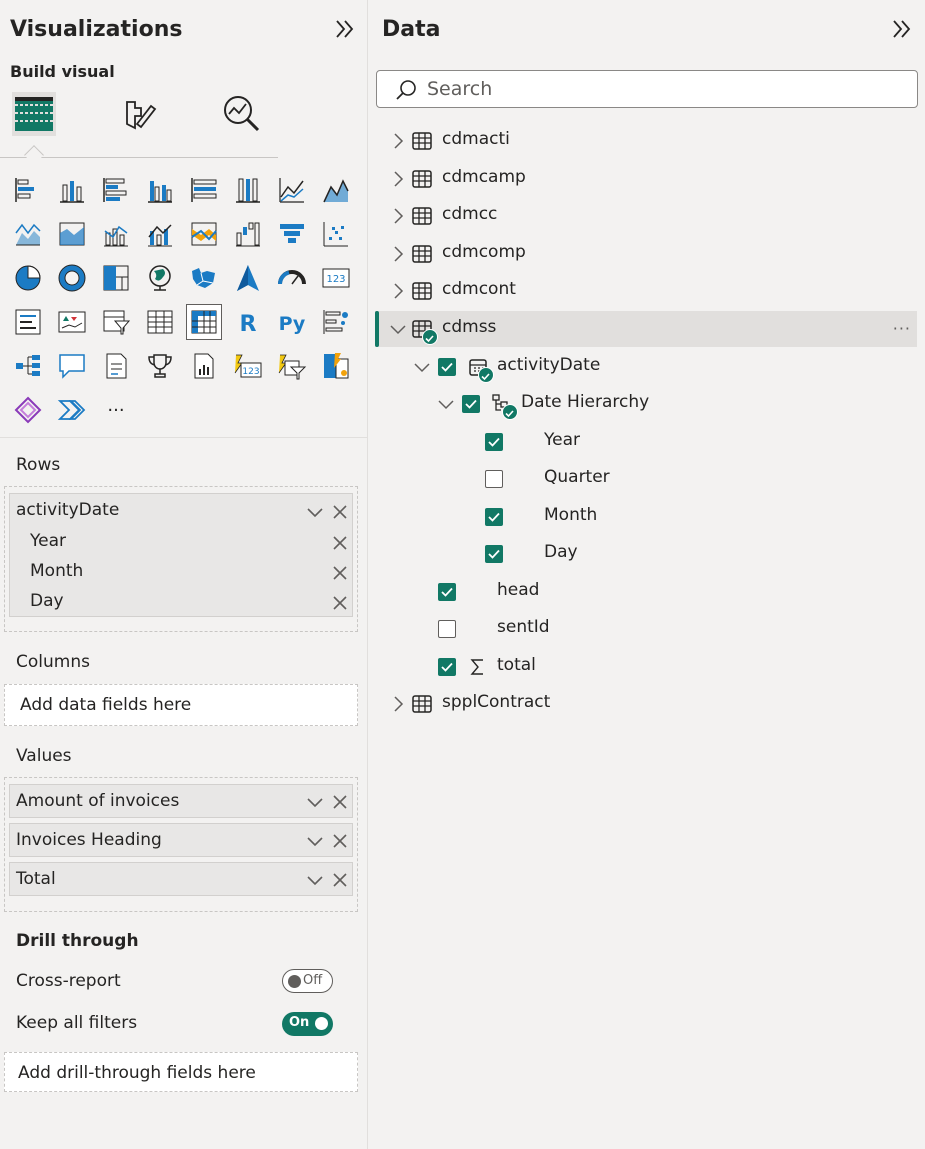 The width and height of the screenshot is (925, 1149). Describe the element at coordinates (181, 705) in the screenshot. I see `columns-well: Add data fields here` at that location.